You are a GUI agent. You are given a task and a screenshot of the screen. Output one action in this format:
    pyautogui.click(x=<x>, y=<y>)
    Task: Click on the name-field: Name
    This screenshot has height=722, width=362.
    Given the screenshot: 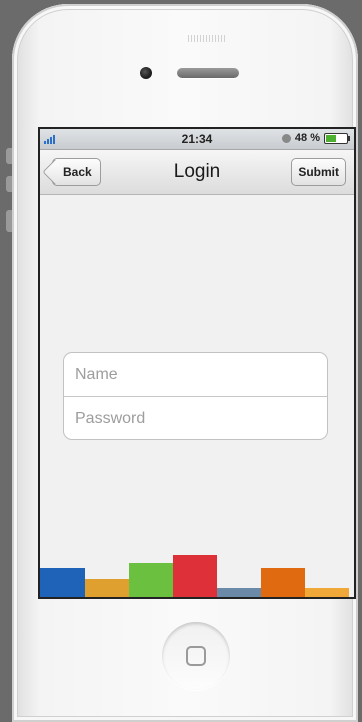 What is the action you would take?
    pyautogui.click(x=195, y=374)
    